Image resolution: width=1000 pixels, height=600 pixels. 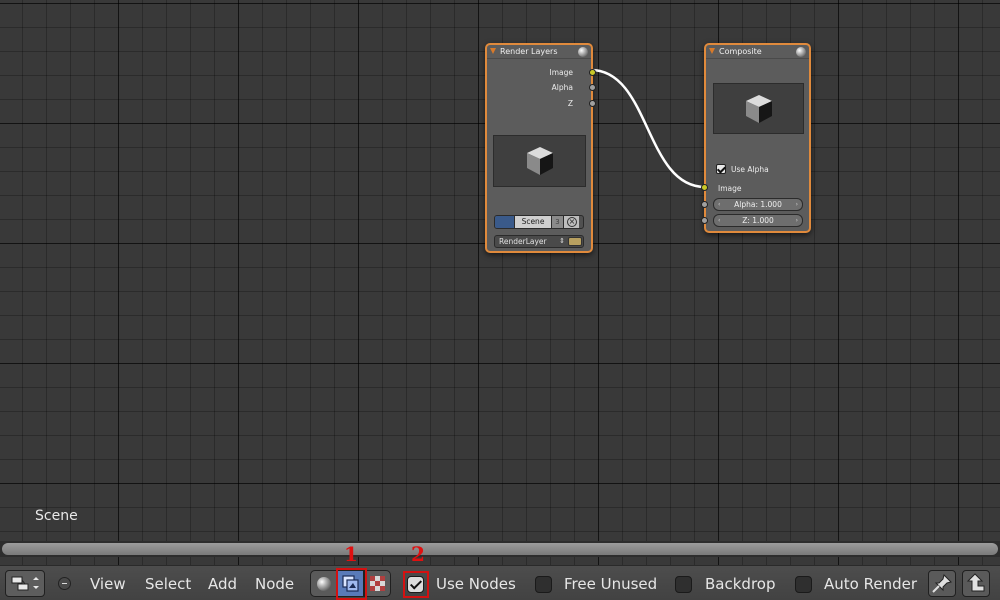 I want to click on shader-sphere-icon, so click(x=324, y=584).